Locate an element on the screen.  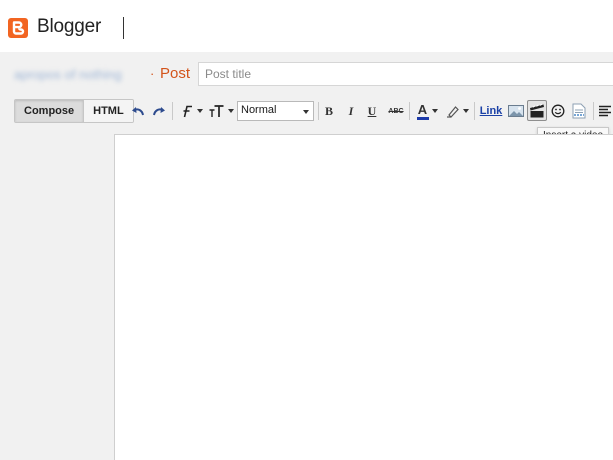
brand-name: Blogger is located at coordinates (69, 26).